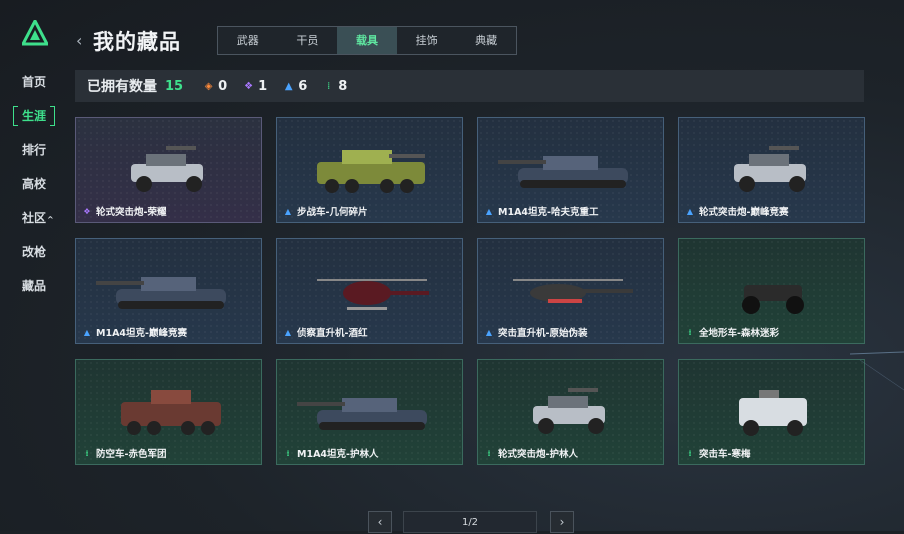  I want to click on tab-operators: 干员, so click(308, 40).